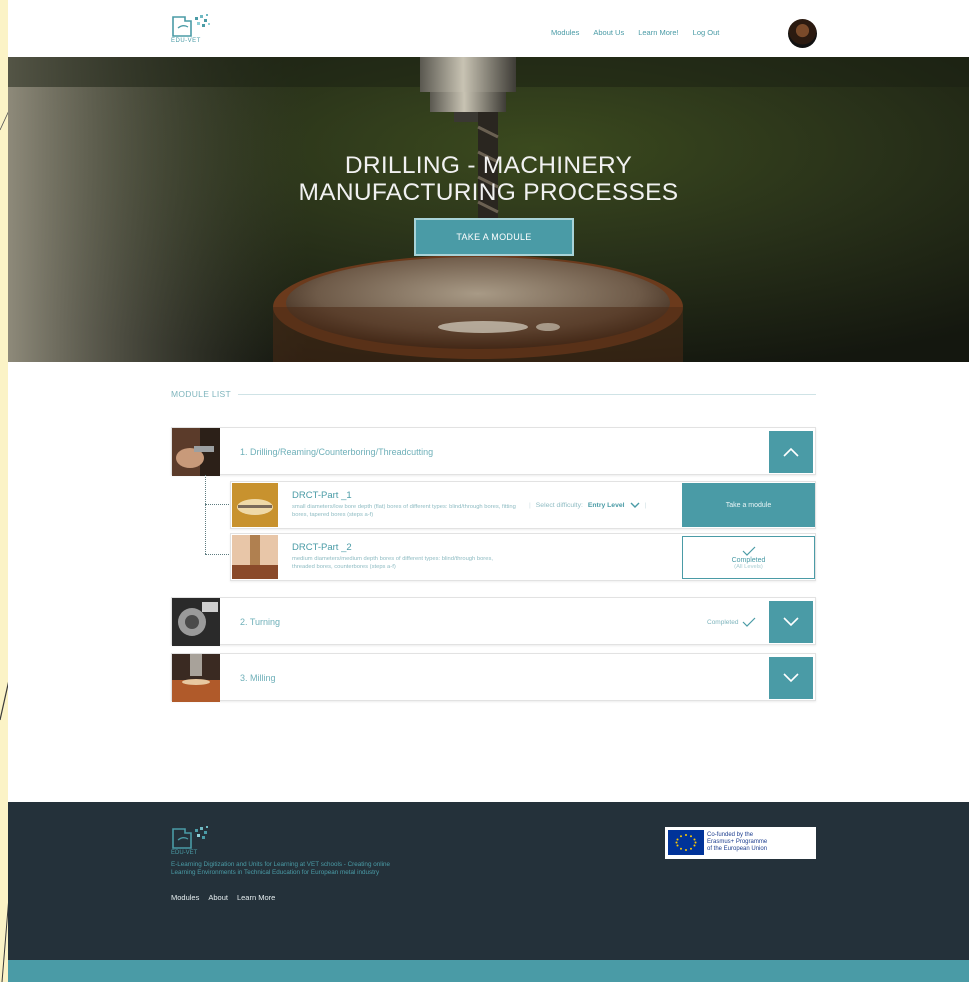  I want to click on module-list-header: MODULE LIST, so click(493, 395).